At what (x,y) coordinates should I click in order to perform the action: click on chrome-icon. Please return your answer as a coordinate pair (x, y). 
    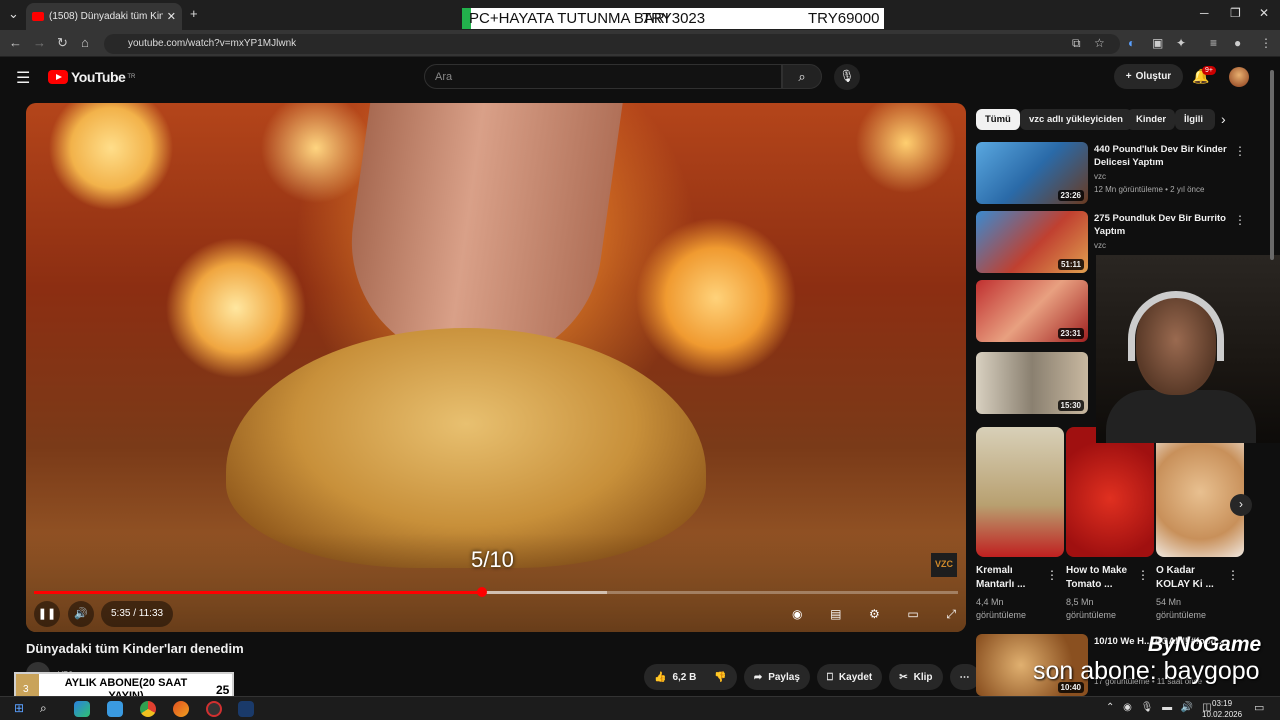
    Looking at the image, I should click on (148, 709).